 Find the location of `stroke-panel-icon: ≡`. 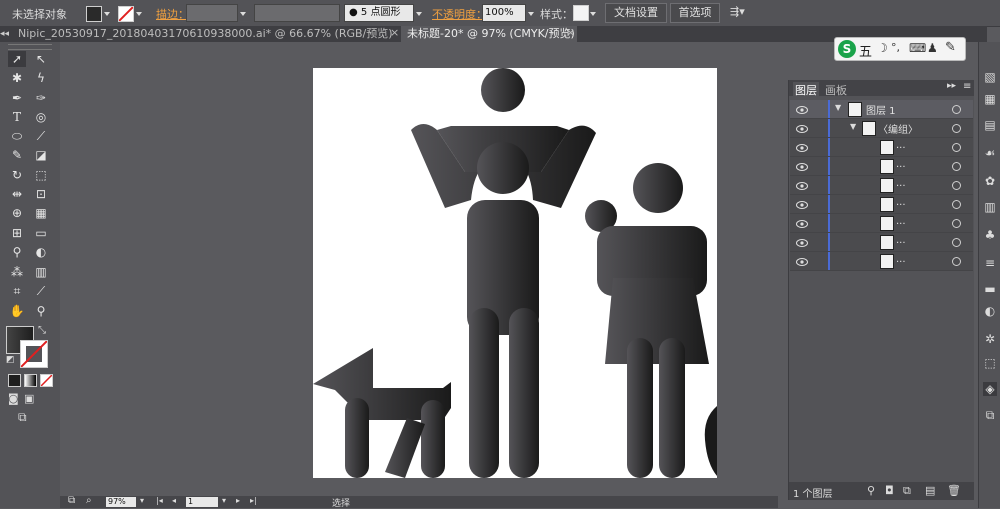

stroke-panel-icon: ≡ is located at coordinates (990, 263).